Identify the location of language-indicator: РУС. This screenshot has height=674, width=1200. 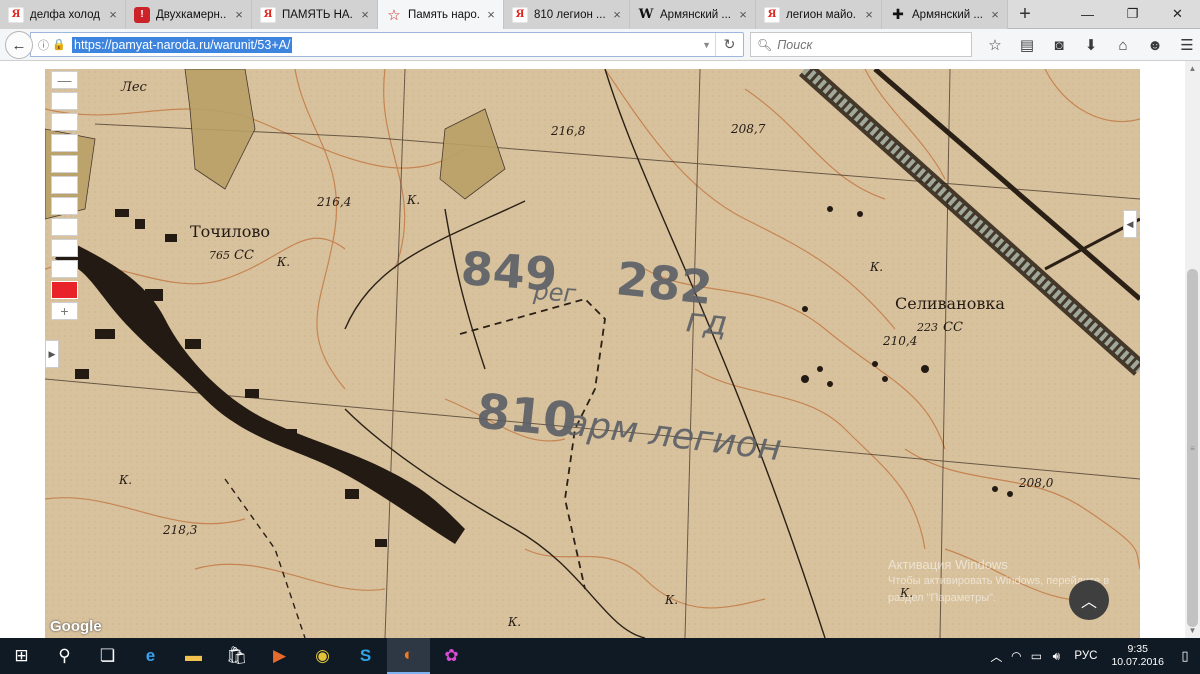
(1085, 656).